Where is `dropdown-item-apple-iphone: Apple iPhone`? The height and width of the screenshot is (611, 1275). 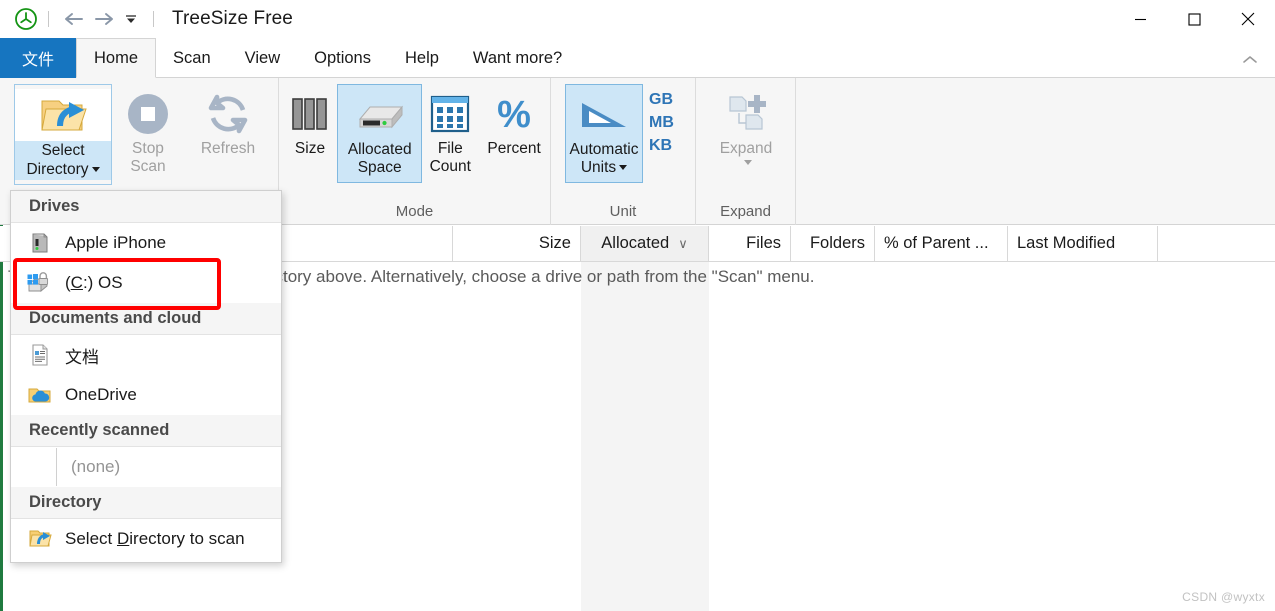
dropdown-item-apple-iphone: Apple iPhone is located at coordinates (146, 243).